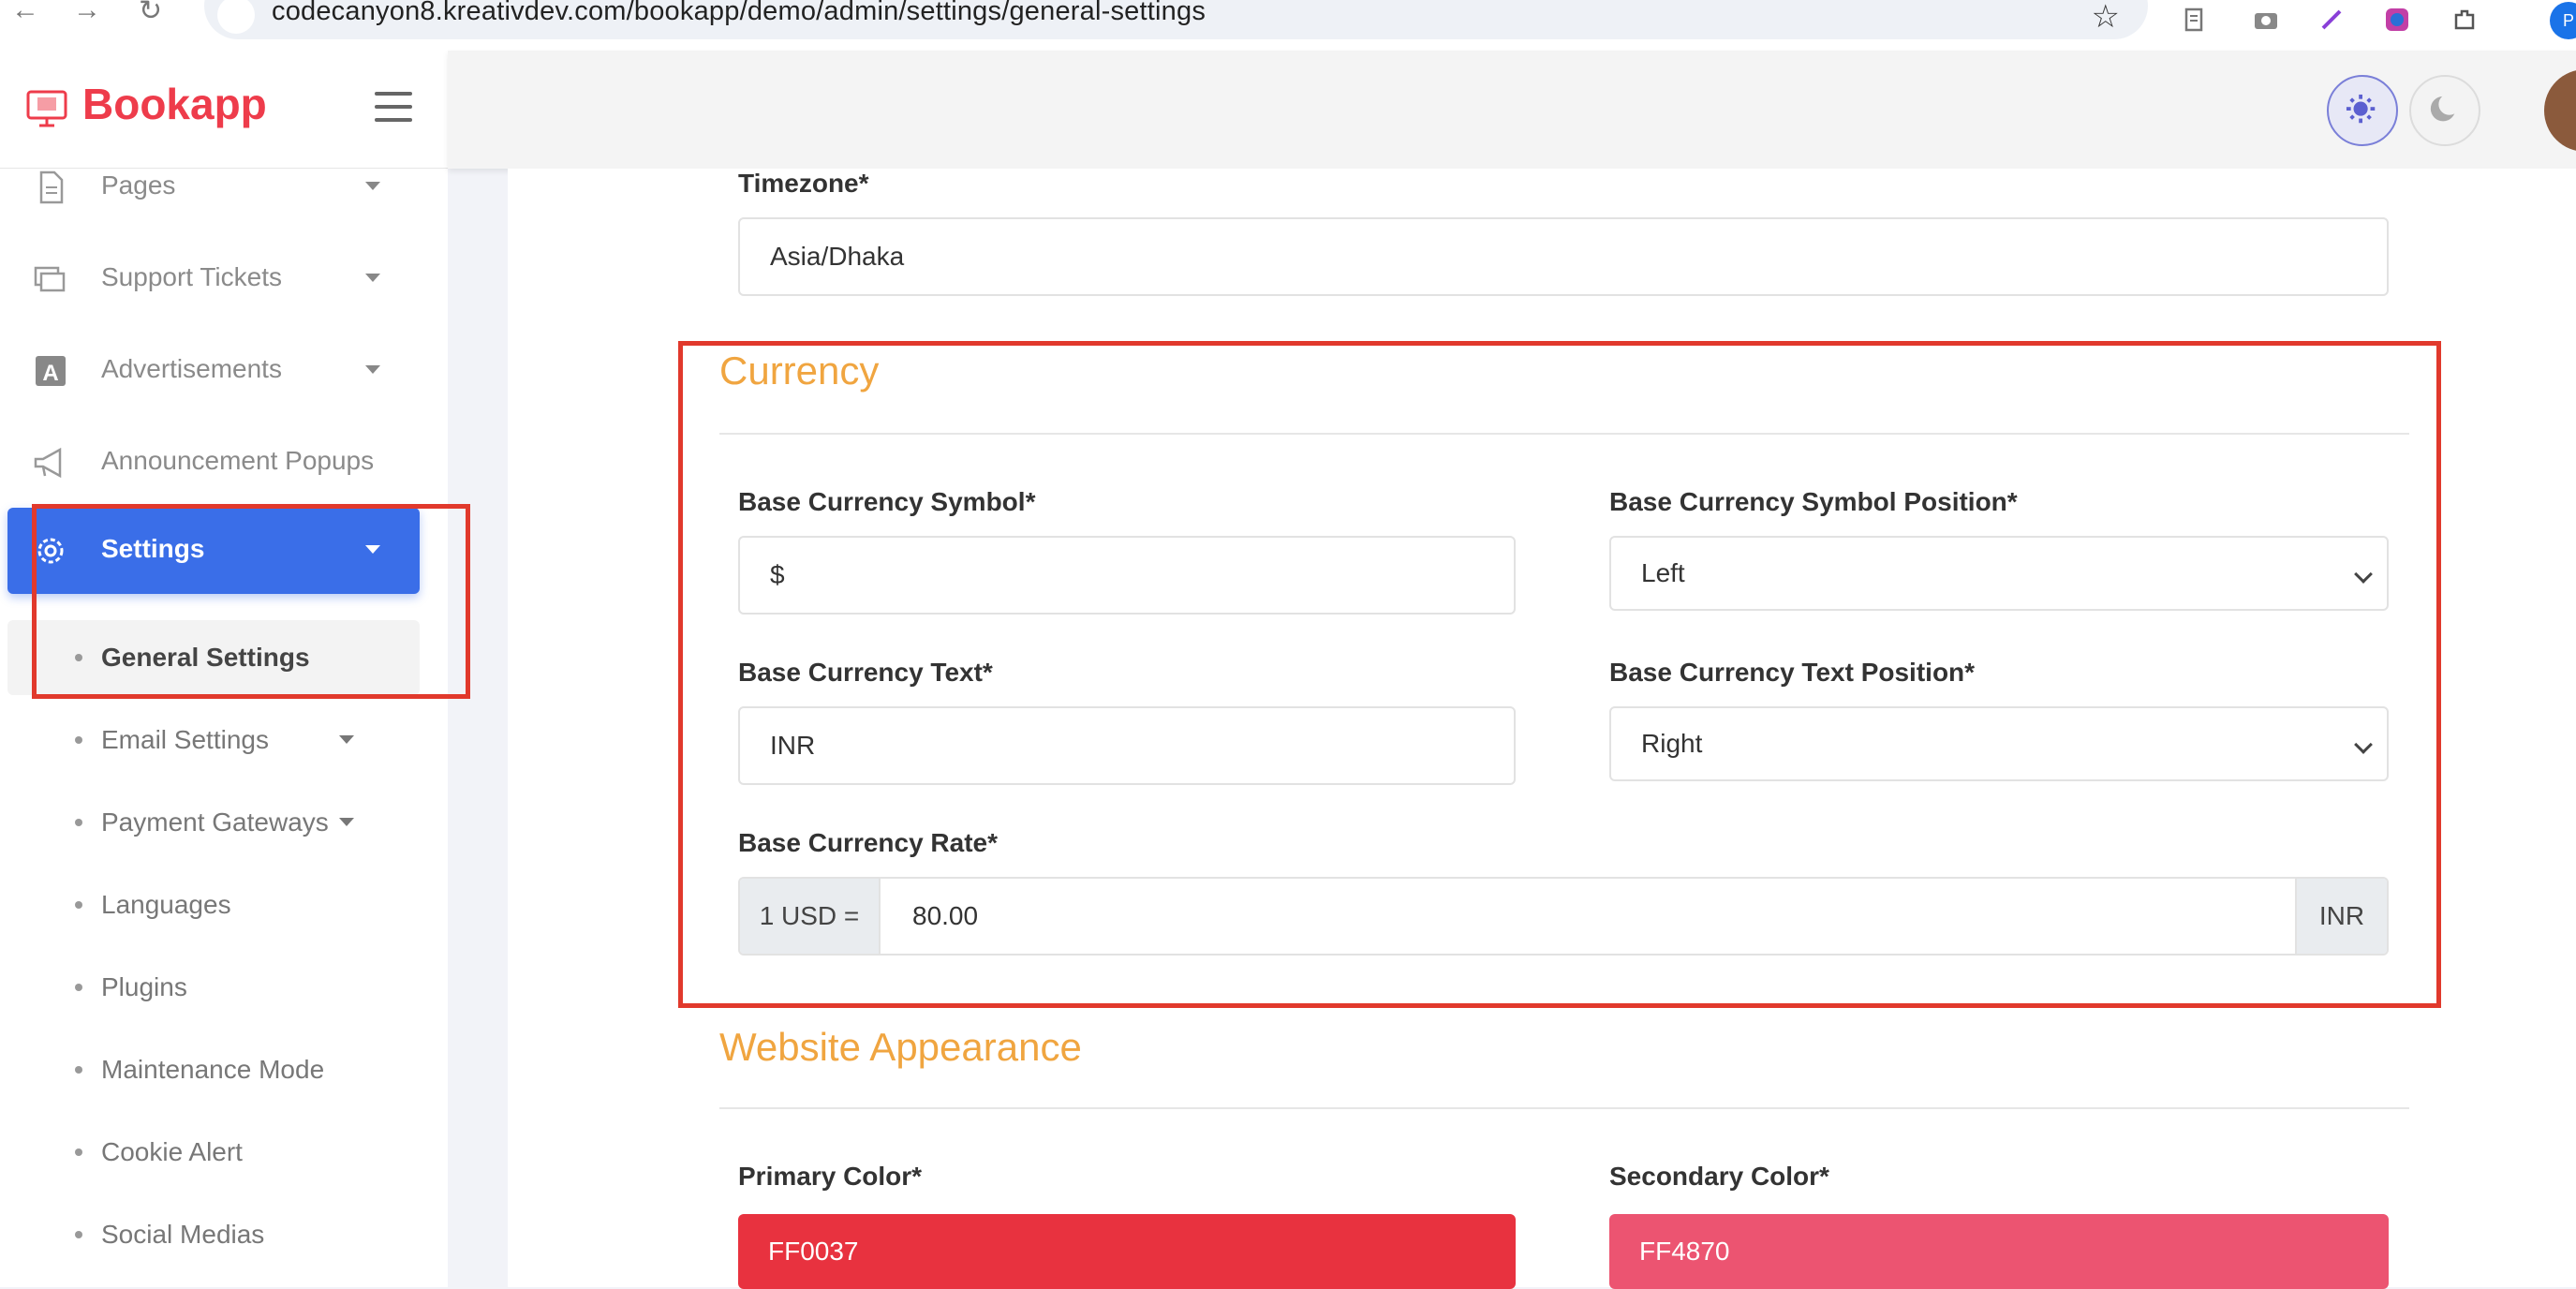  I want to click on primary-color-input: FF0037, so click(1127, 1252).